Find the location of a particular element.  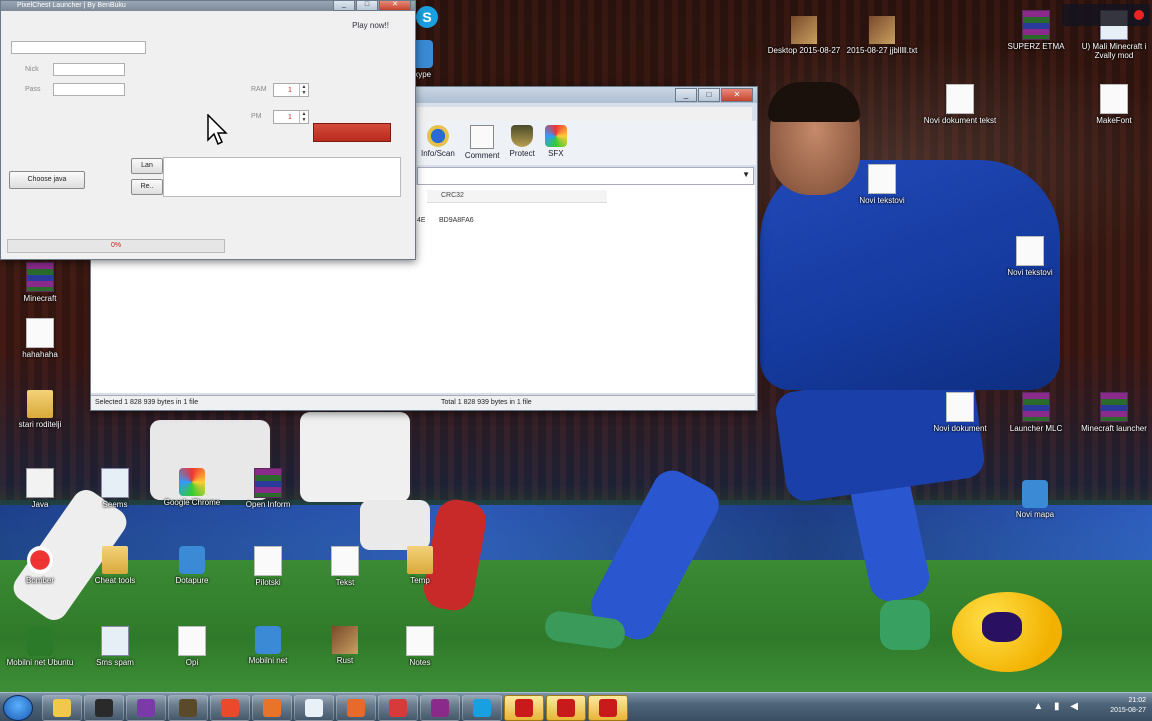

desktop-icon: Notes is located at coordinates (420, 646).